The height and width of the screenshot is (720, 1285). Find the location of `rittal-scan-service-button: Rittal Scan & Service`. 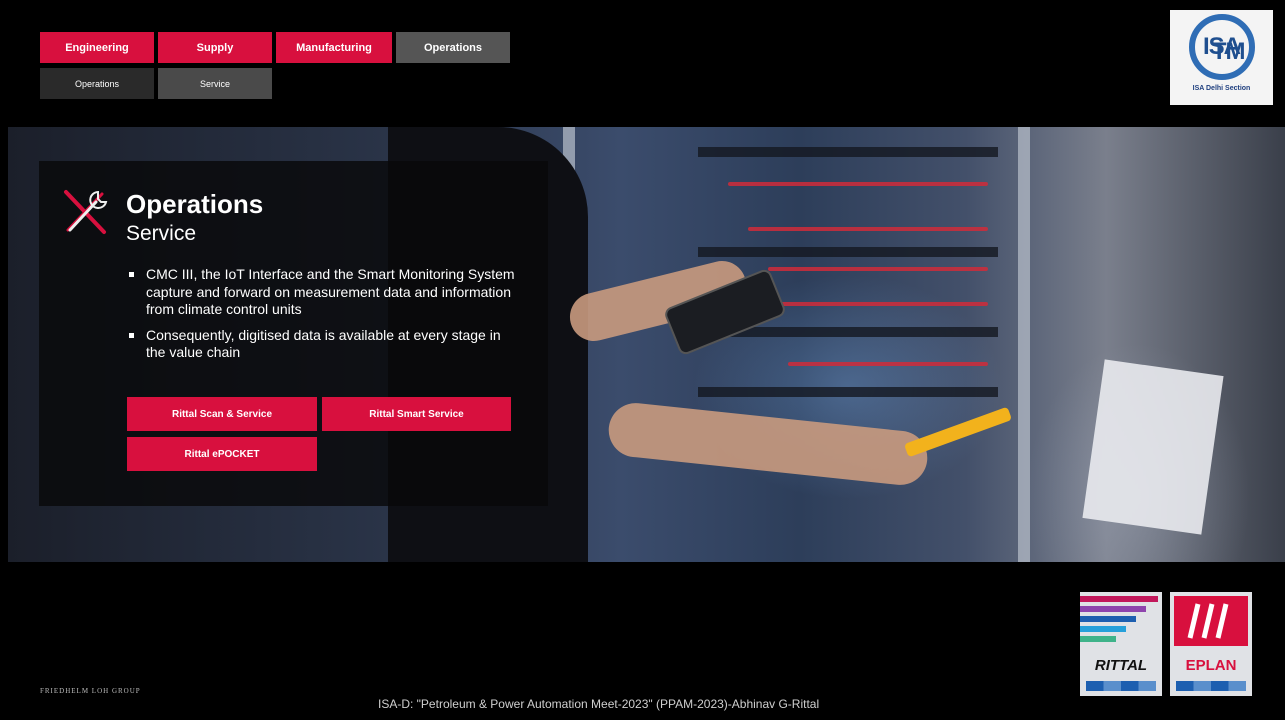

rittal-scan-service-button: Rittal Scan & Service is located at coordinates (222, 414).